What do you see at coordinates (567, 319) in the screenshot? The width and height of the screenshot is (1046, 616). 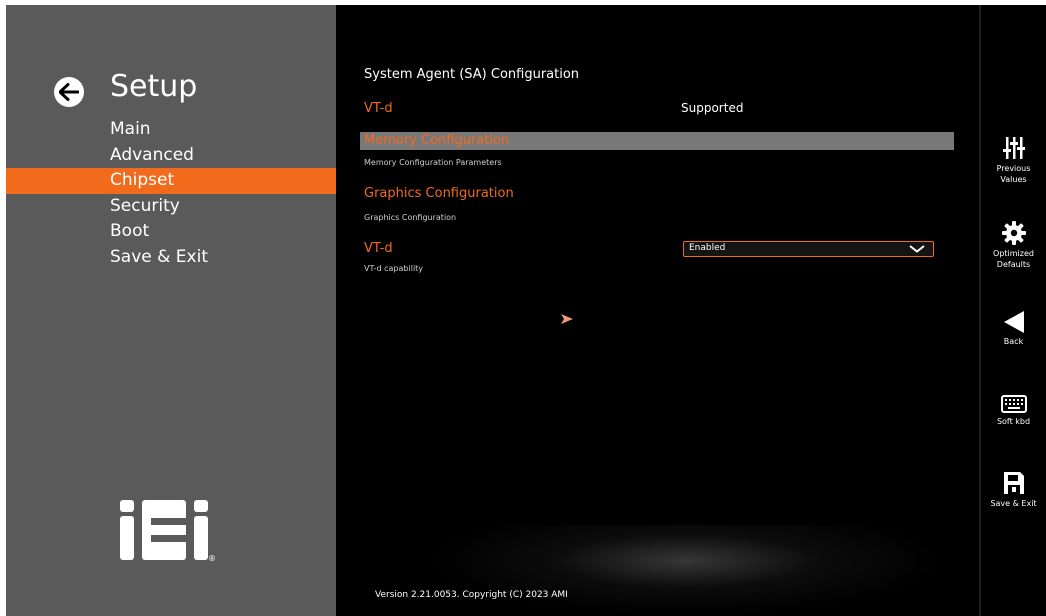 I see `mouse-cursor-icon` at bounding box center [567, 319].